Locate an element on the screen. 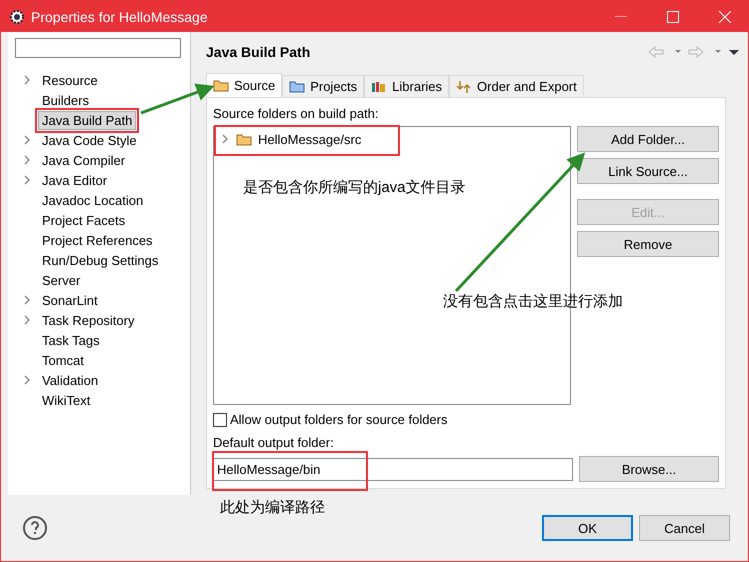 Image resolution: width=749 pixels, height=562 pixels. close-icon is located at coordinates (725, 16).